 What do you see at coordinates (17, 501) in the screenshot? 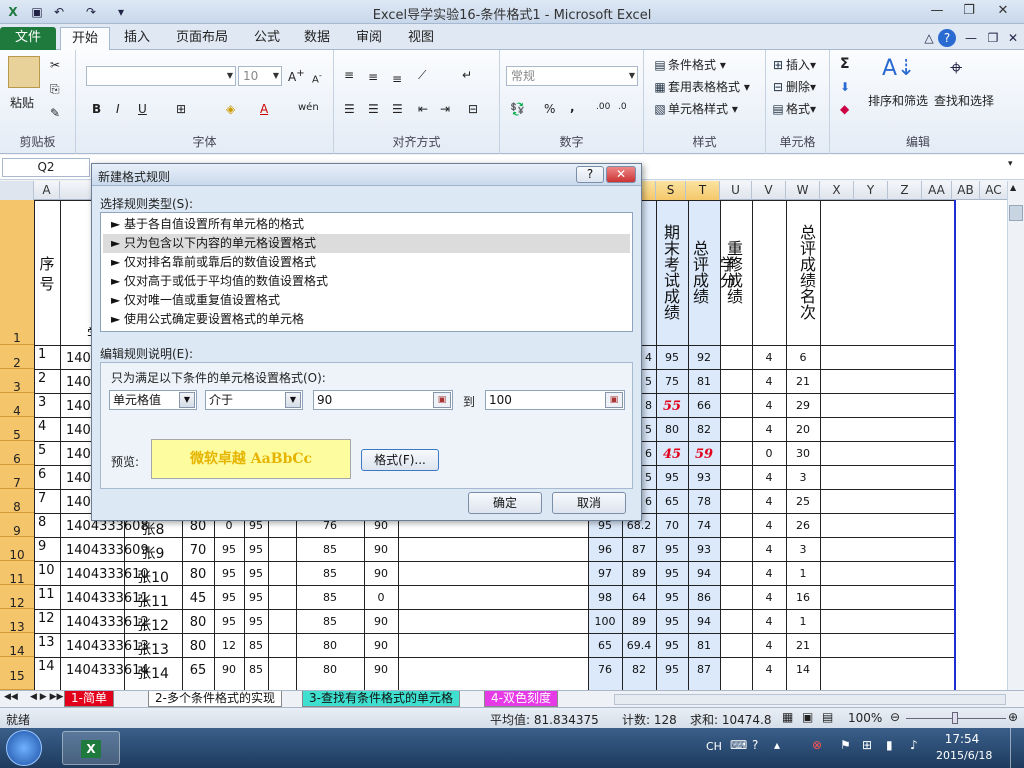
I see `row-header-8: 8` at bounding box center [17, 501].